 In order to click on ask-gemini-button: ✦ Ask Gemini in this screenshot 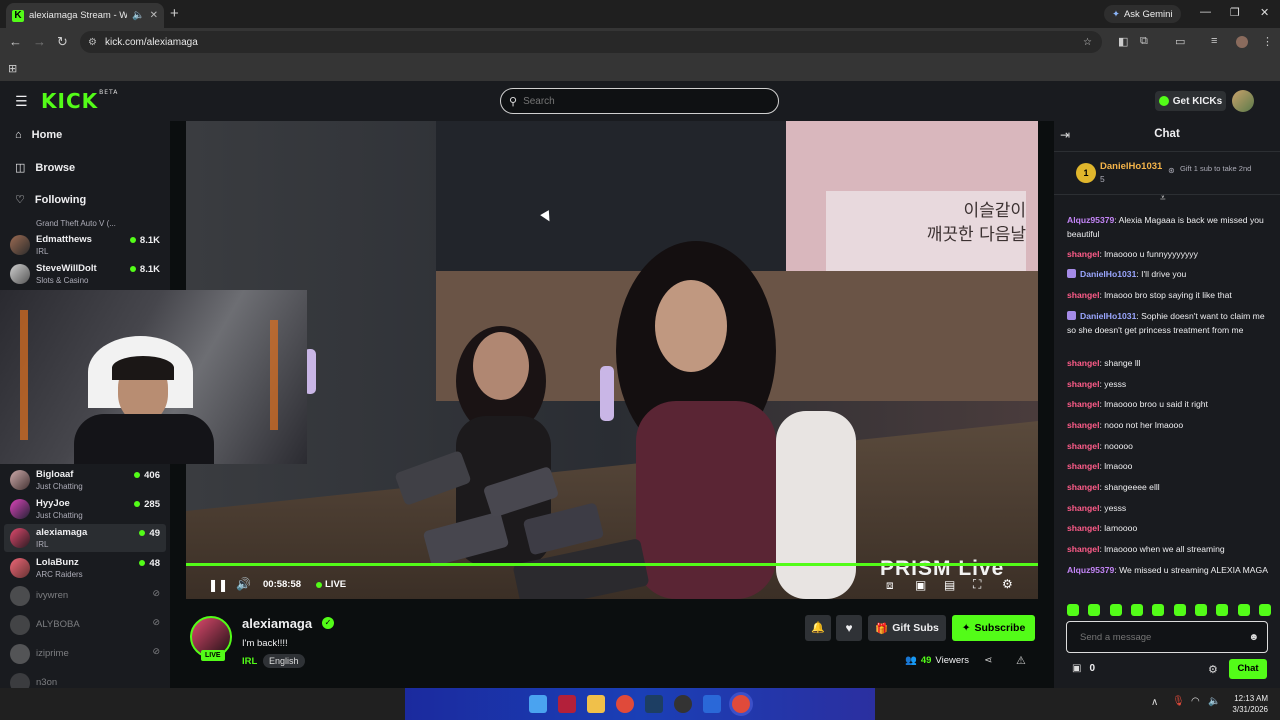, I will do `click(1142, 14)`.